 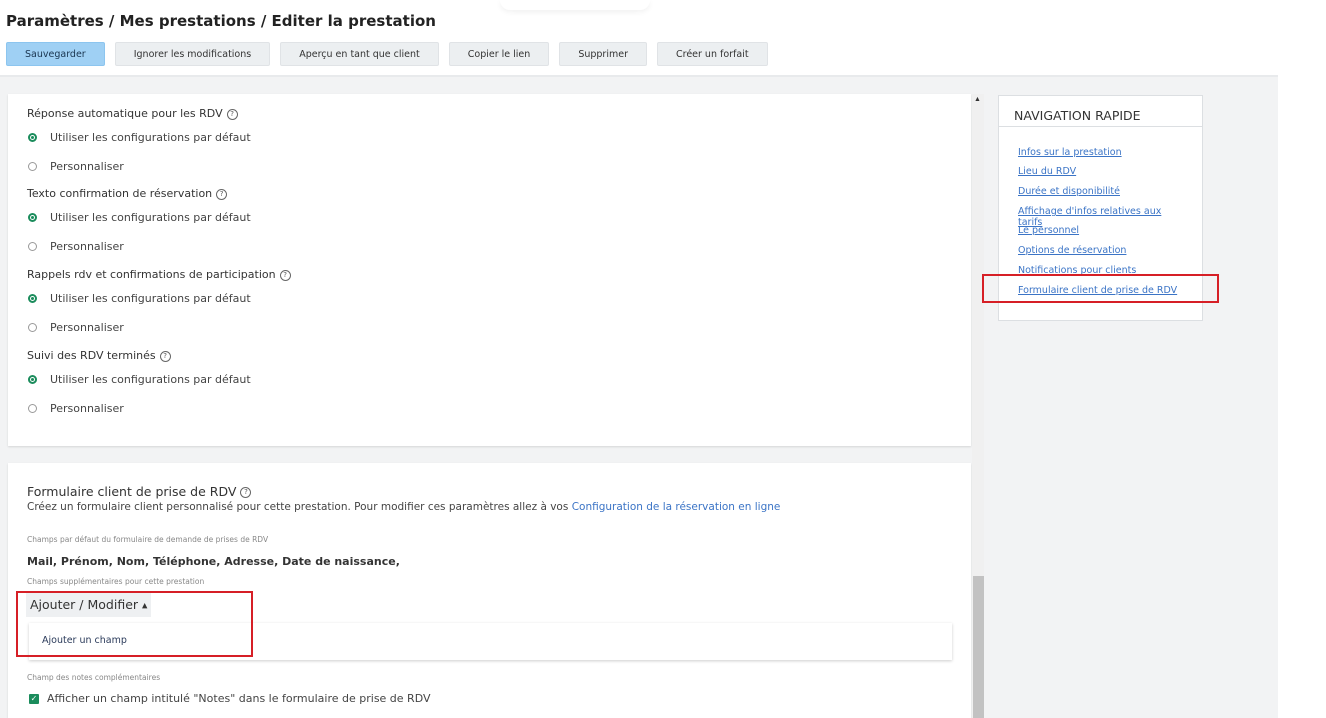 I want to click on quick-navigation-title: NAVIGATION RAPIDE, so click(x=1077, y=115).